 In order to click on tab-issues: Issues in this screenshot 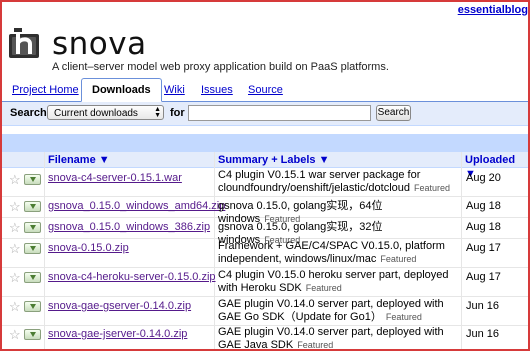, I will do `click(217, 90)`.